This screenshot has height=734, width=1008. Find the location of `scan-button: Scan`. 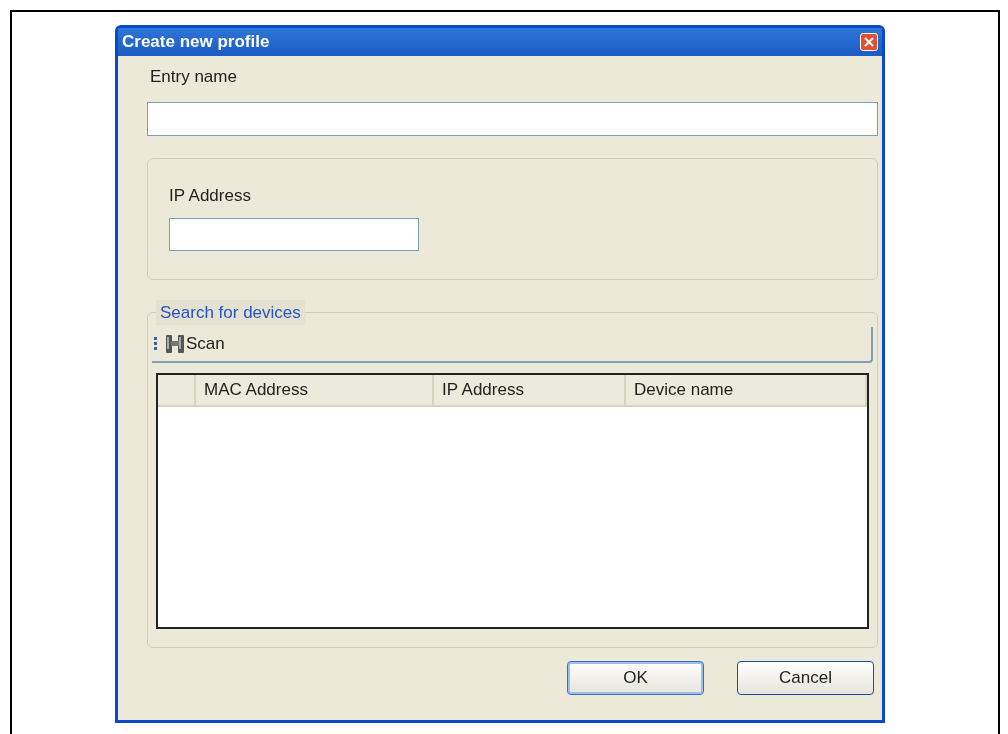

scan-button: Scan is located at coordinates (194, 343).